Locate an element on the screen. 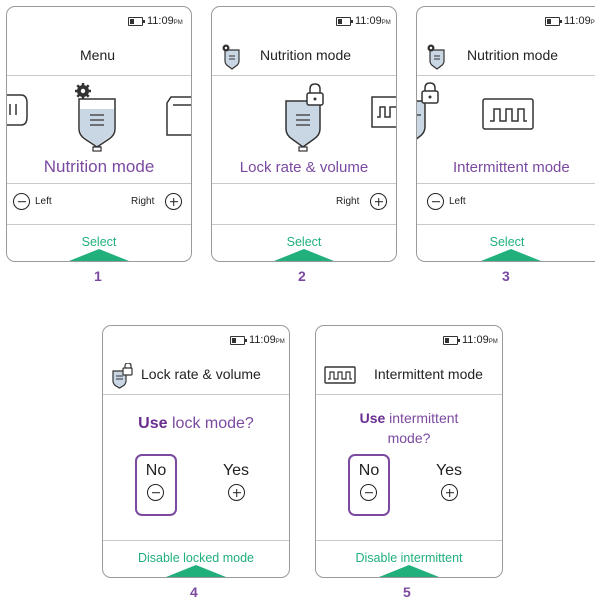 This screenshot has width=595, height=602. step-number: 4 is located at coordinates (194, 592).